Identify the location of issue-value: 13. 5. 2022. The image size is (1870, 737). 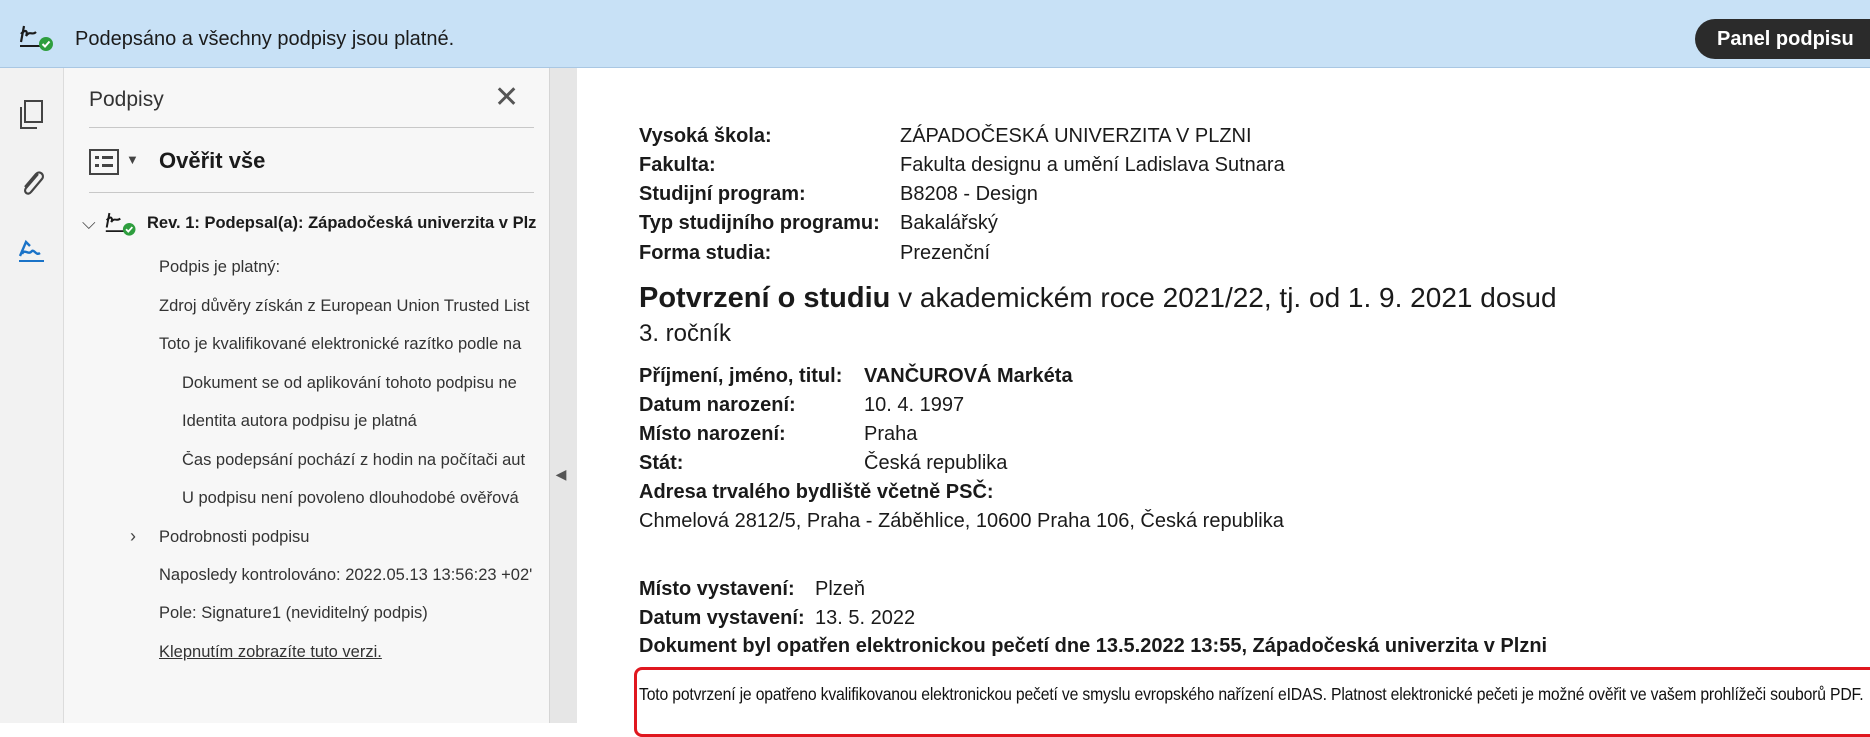
(865, 618).